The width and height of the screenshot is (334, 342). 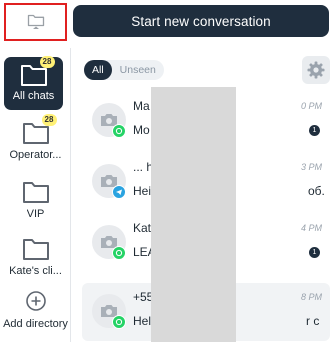 I want to click on message-preview-tail: об., so click(x=316, y=191).